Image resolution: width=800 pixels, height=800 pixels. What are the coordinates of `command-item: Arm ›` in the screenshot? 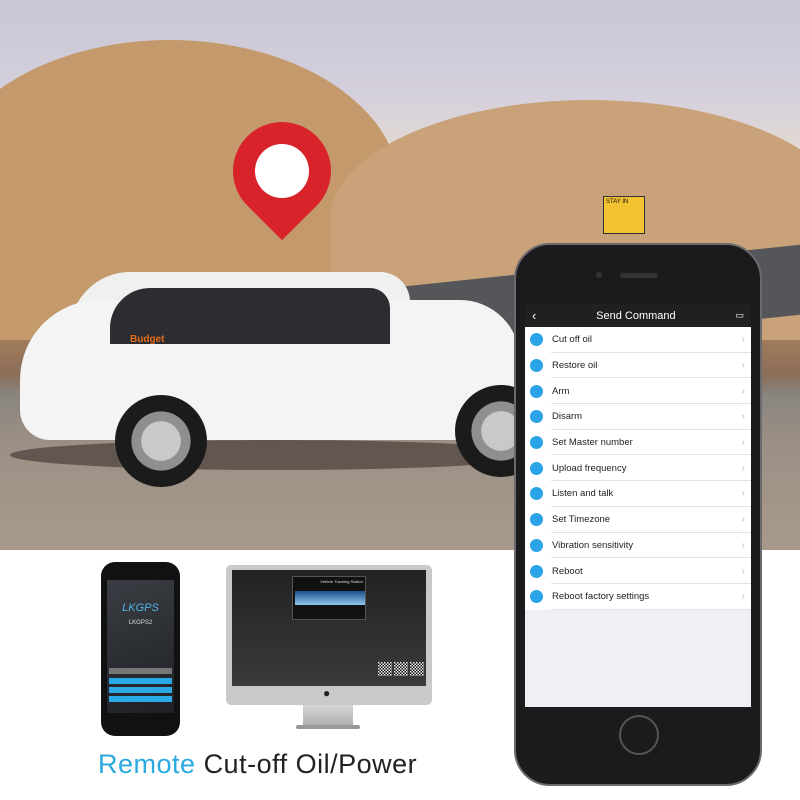 It's located at (638, 391).